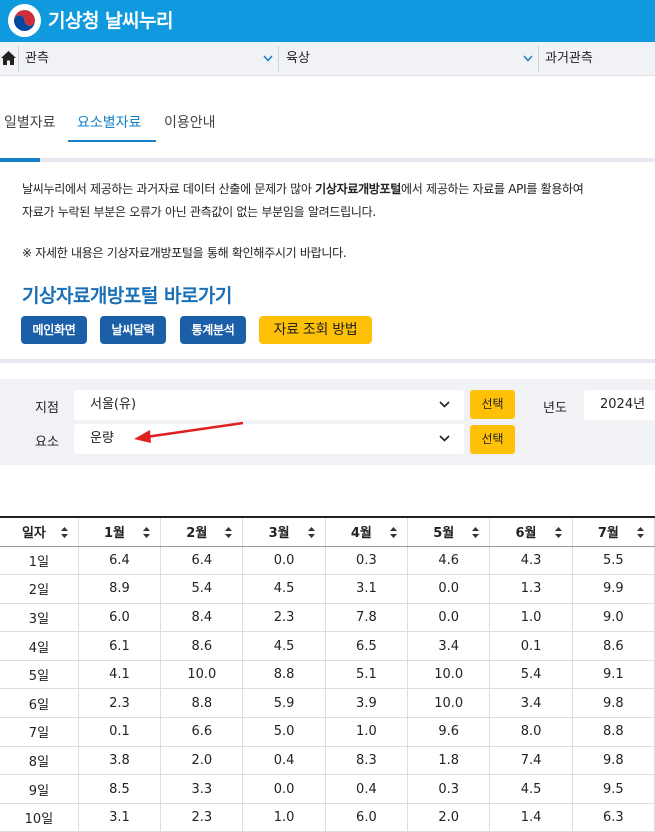 This screenshot has height=832, width=655. Describe the element at coordinates (367, 761) in the screenshot. I see `value-cell: 8.3` at that location.